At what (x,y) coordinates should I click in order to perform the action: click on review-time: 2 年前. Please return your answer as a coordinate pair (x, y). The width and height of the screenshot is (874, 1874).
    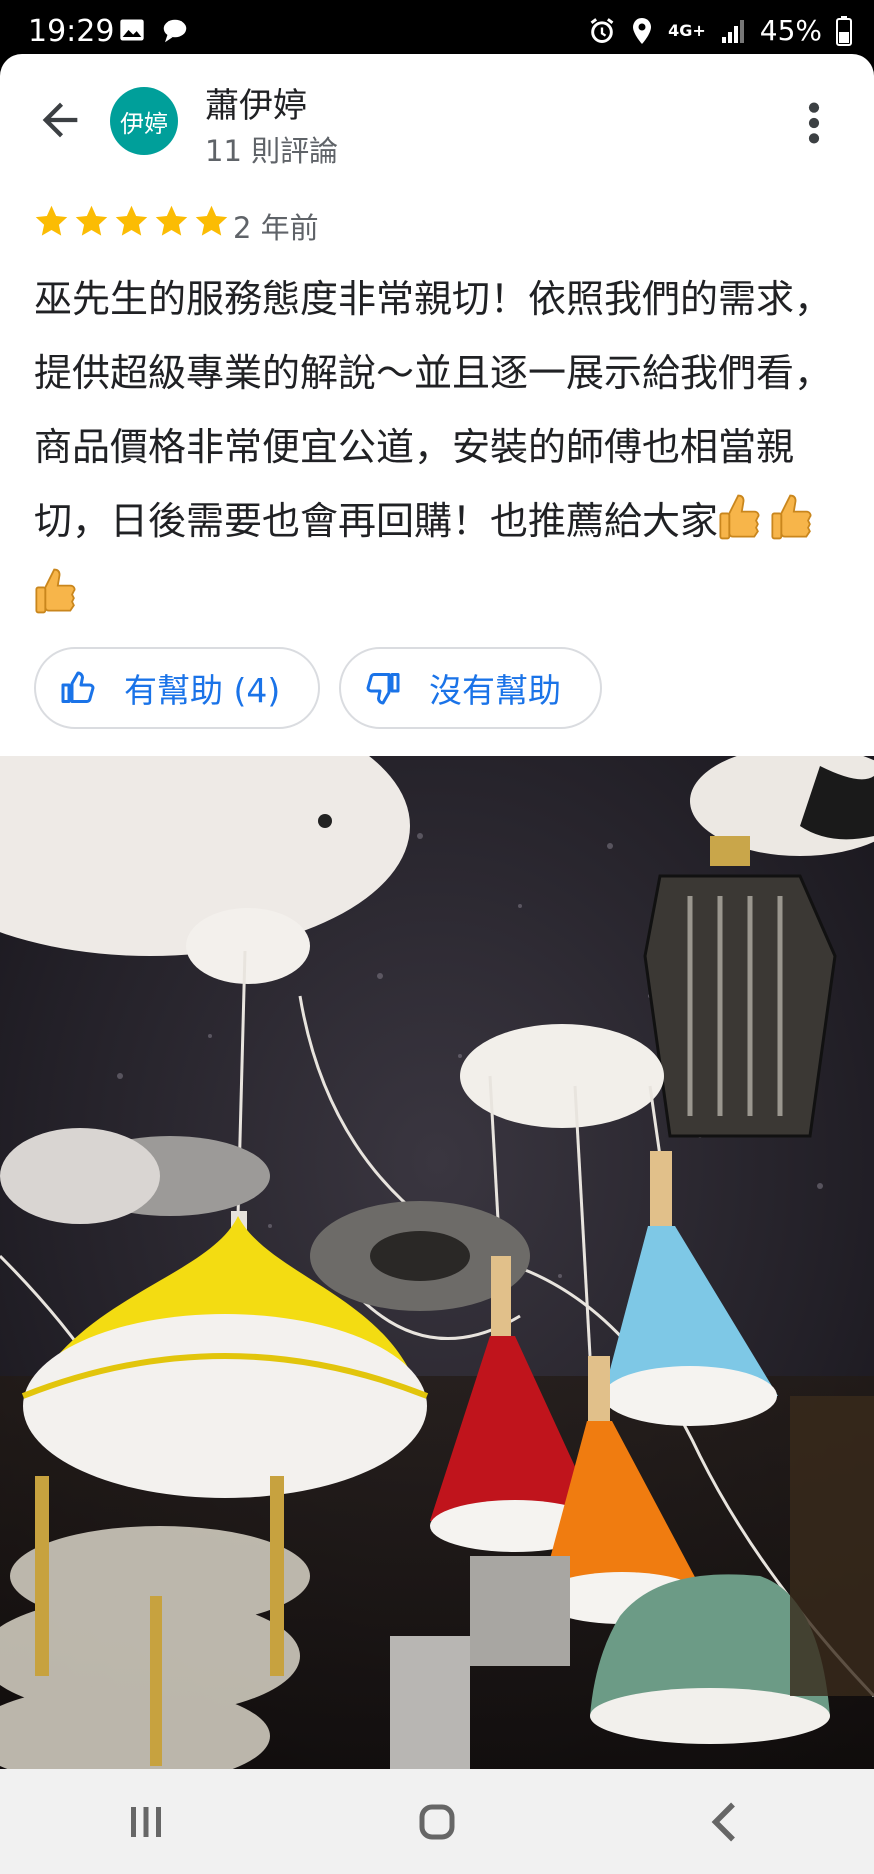
    Looking at the image, I should click on (276, 228).